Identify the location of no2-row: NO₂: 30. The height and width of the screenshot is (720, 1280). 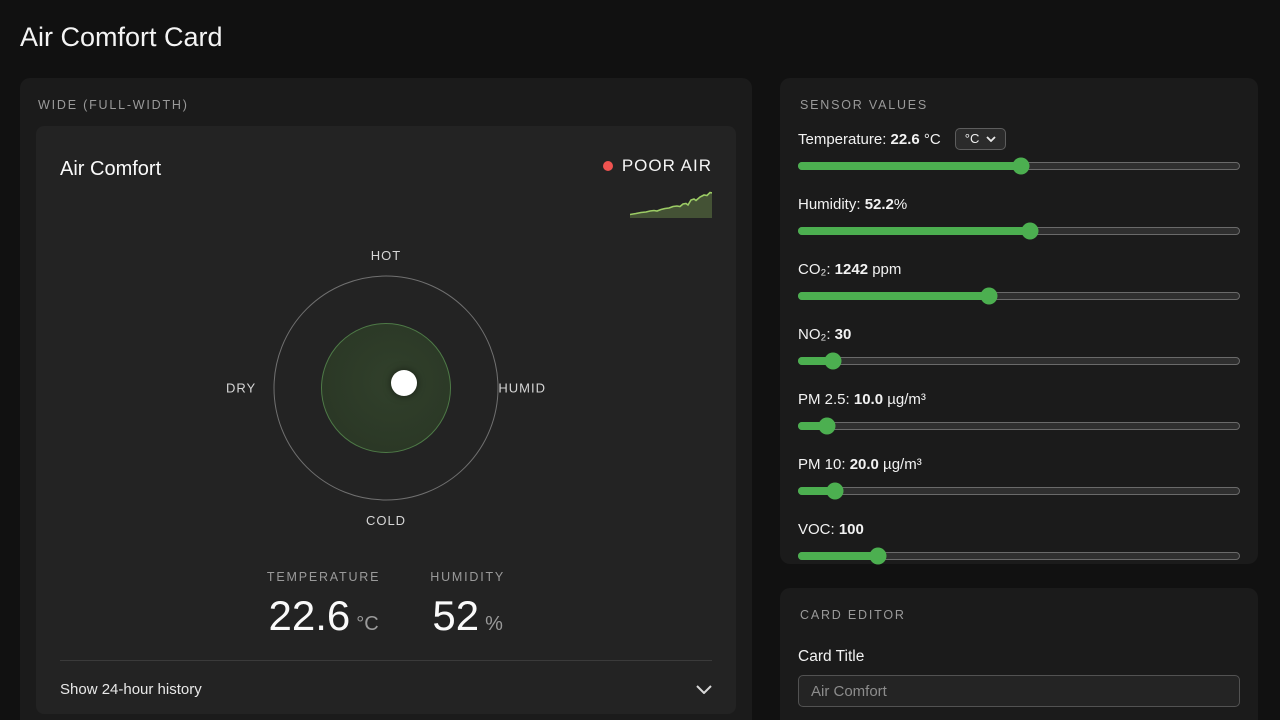
(1019, 346).